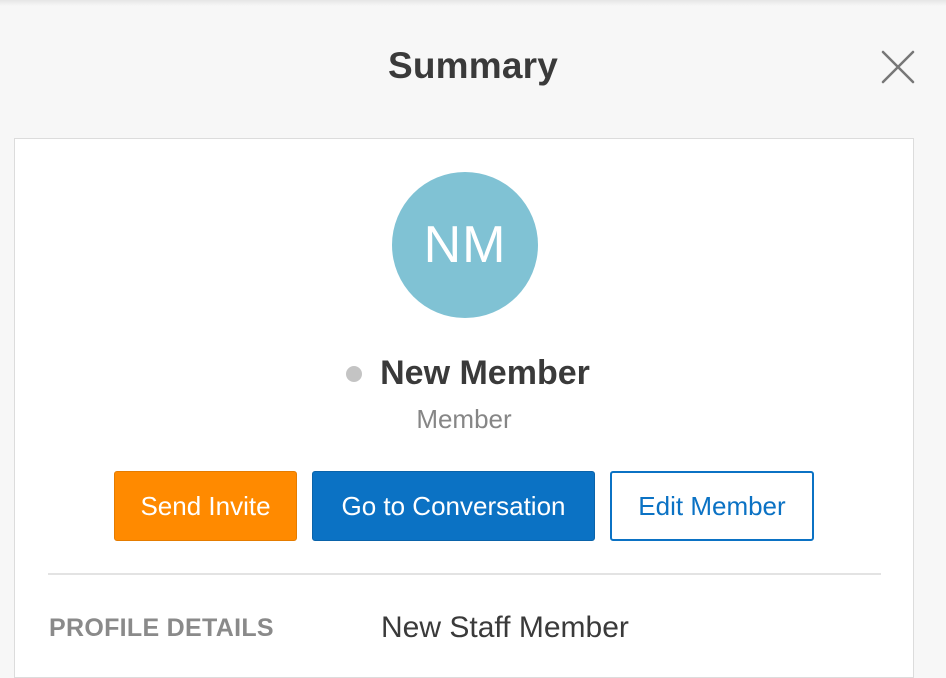 The image size is (946, 678). I want to click on status-dot-icon, so click(354, 373).